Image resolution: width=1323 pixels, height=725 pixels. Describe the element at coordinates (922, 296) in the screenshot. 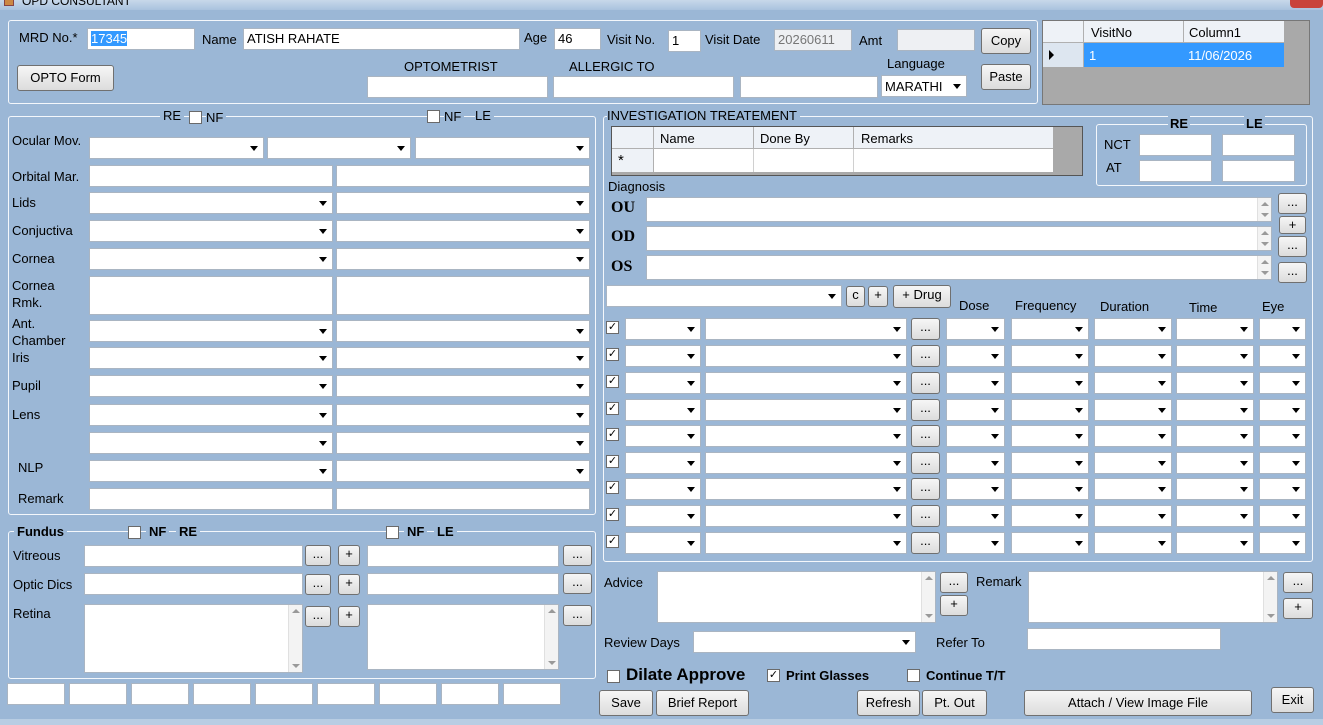

I see `add-drug-button: + Drug` at that location.